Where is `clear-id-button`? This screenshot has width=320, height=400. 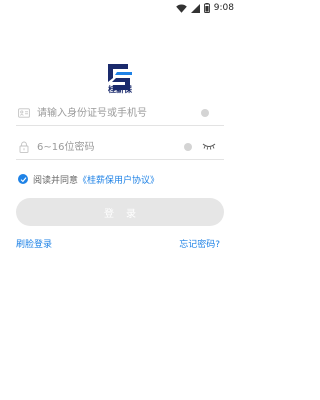 clear-id-button is located at coordinates (205, 113).